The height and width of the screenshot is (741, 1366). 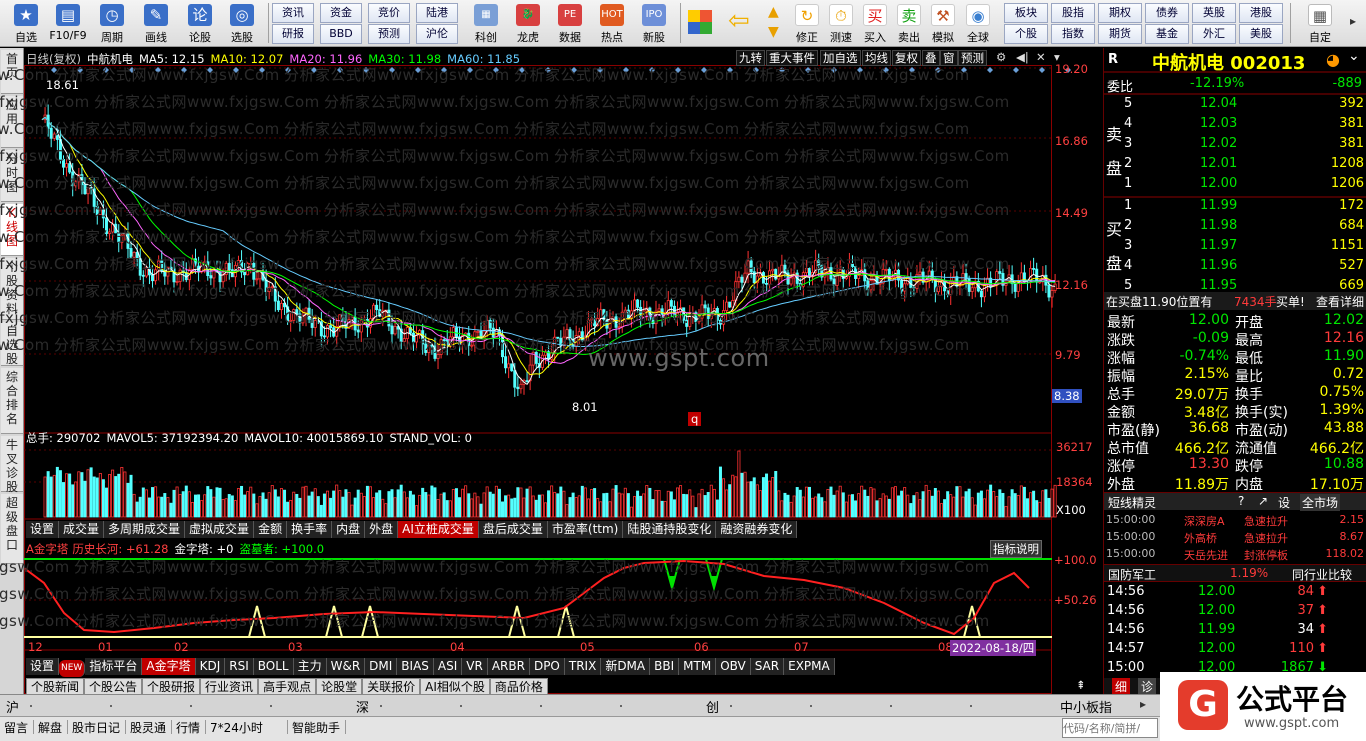 I want to click on market-index-2: 创, so click(x=712, y=706).